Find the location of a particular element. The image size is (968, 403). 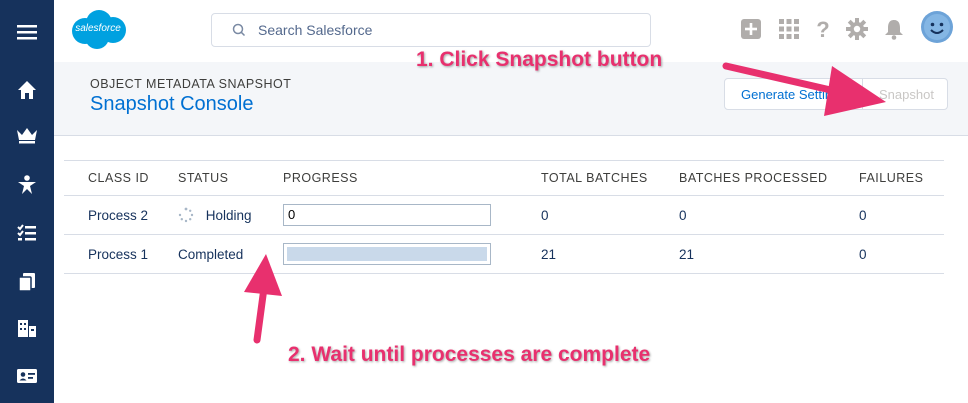

add-icon is located at coordinates (751, 29).